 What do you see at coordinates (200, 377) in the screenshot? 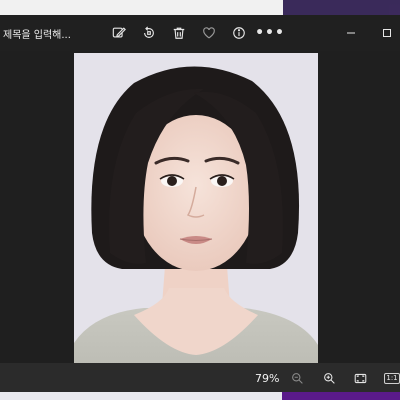
I see `status-bar: 79% 1:1` at bounding box center [200, 377].